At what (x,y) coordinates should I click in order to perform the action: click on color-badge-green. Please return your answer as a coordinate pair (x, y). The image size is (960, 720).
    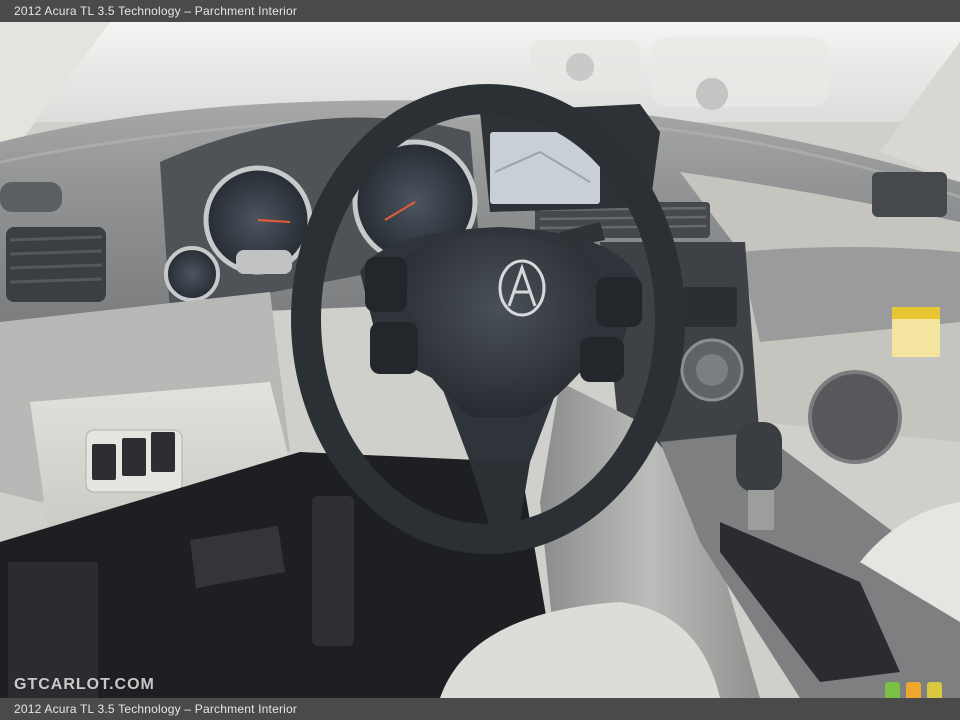
    Looking at the image, I should click on (892, 690).